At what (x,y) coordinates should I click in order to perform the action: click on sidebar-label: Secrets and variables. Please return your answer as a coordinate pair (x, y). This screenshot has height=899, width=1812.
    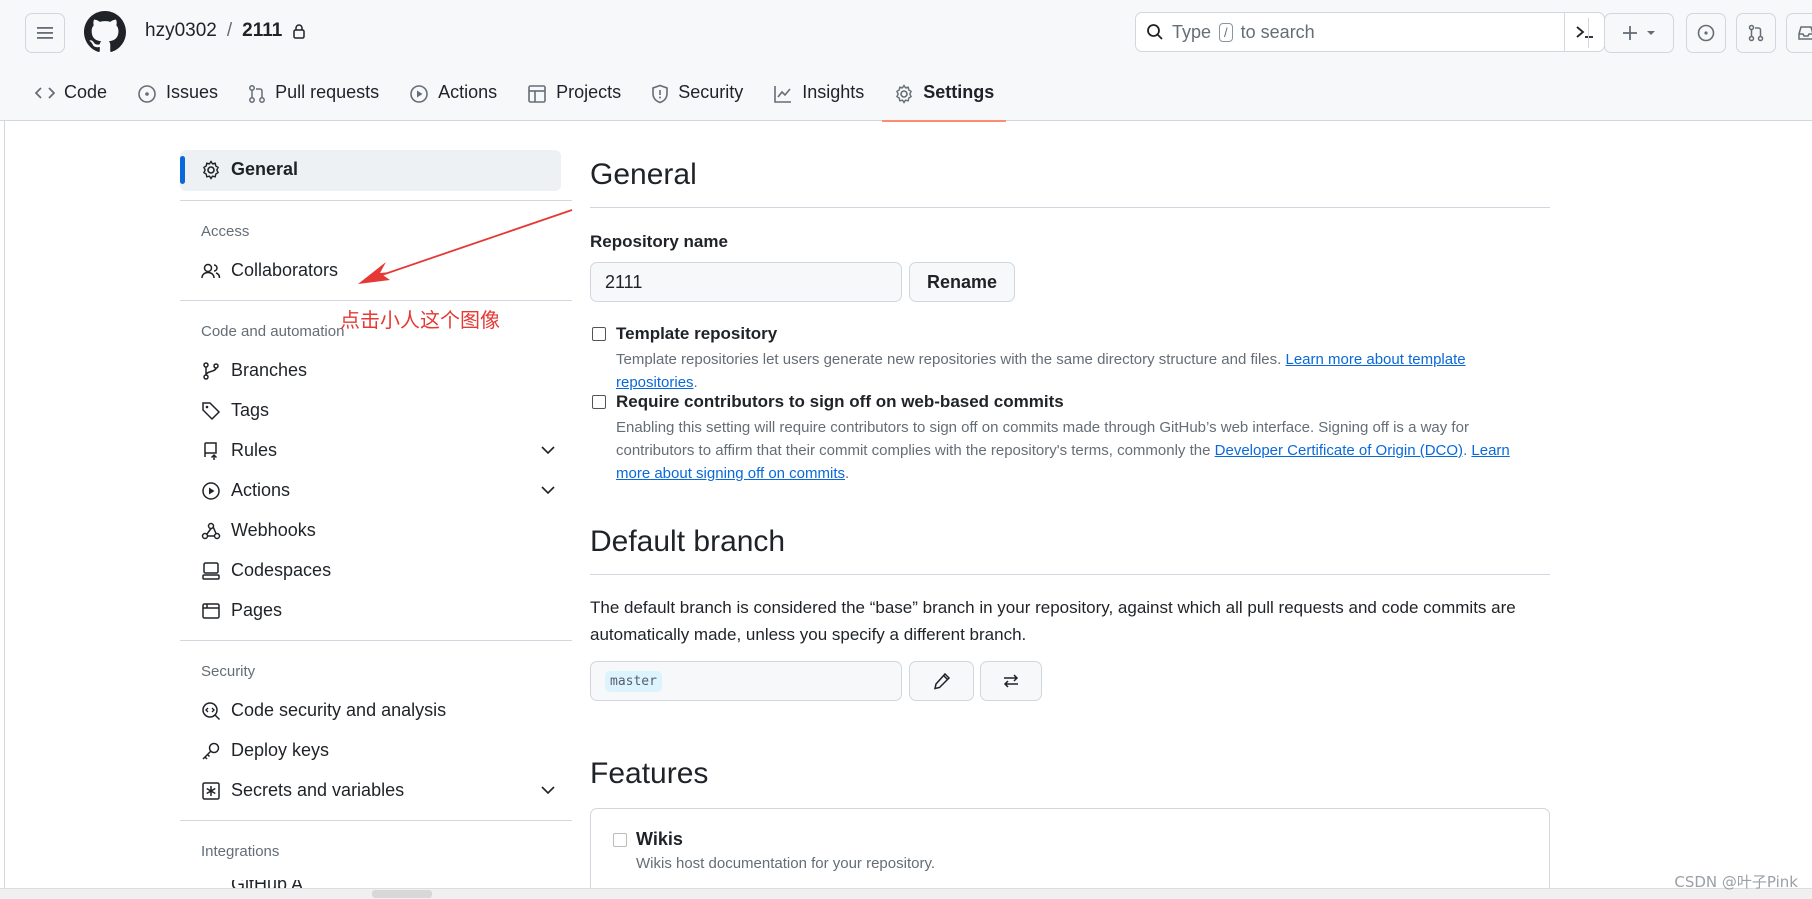
    Looking at the image, I should click on (318, 790).